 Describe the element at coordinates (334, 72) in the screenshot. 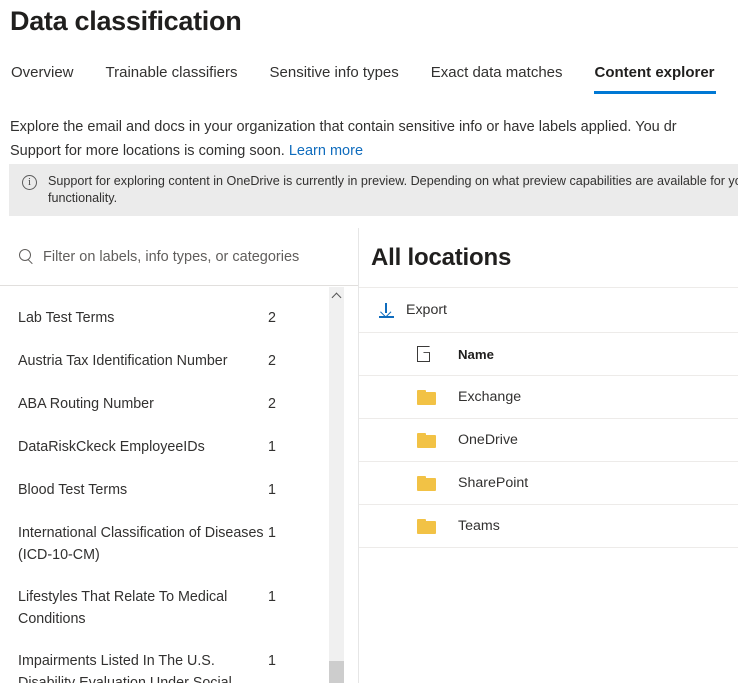

I see `tab-label: Sensitive info types` at that location.